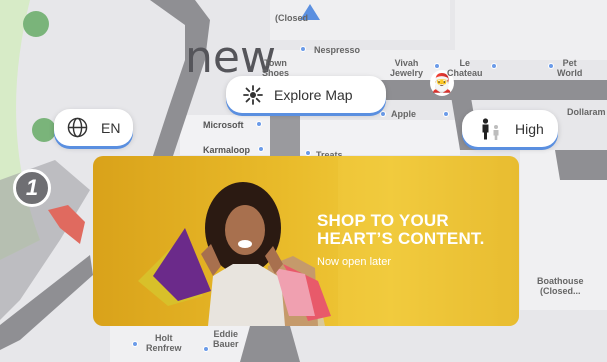 Image resolution: width=607 pixels, height=362 pixels. I want to click on floor-number-badge: 1, so click(32, 188).